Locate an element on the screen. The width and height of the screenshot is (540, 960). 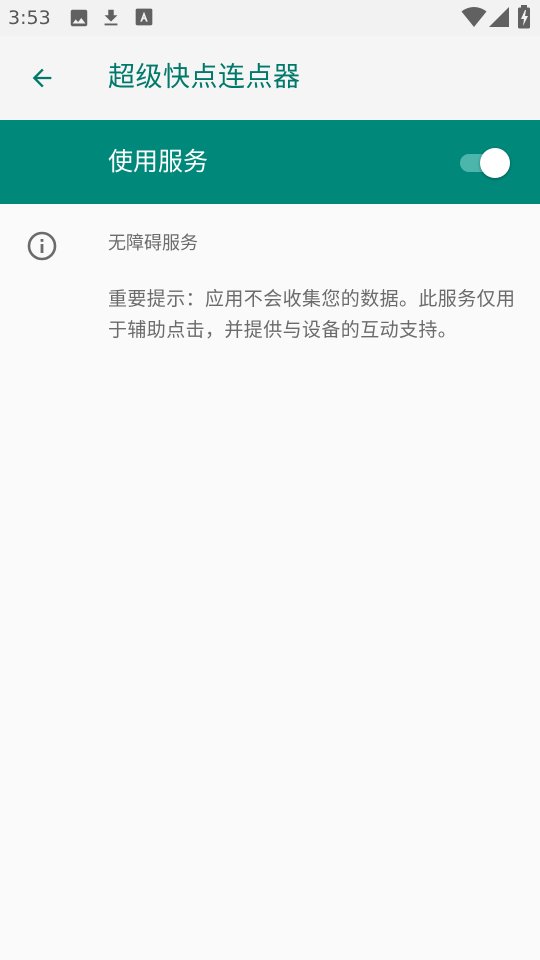
page-title: 超级快点连点器 is located at coordinates (204, 77).